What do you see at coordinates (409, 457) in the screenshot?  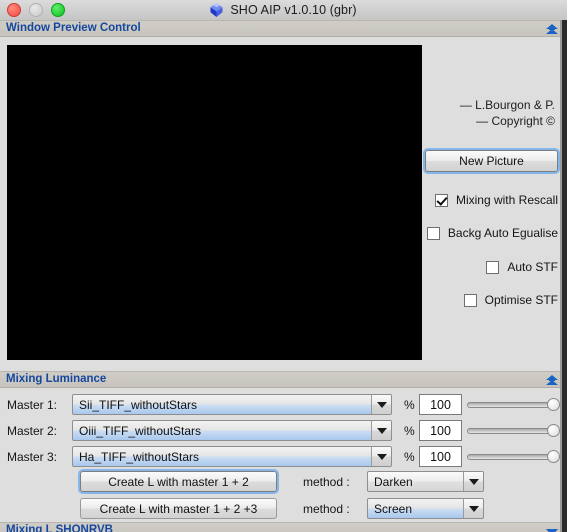 I see `percent-sign-master-3: %` at bounding box center [409, 457].